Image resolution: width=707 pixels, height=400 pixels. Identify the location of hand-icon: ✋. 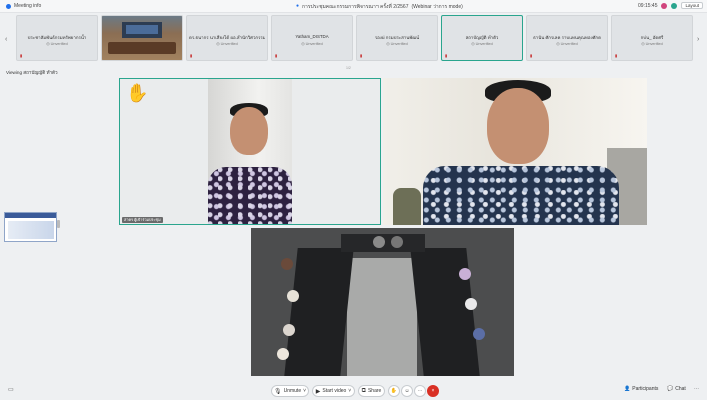
(394, 391).